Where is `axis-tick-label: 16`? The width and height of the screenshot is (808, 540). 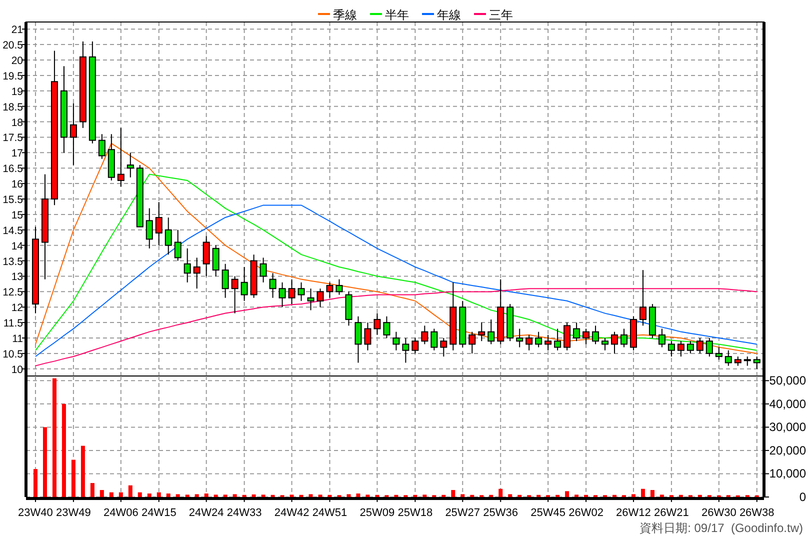
axis-tick-label: 16 is located at coordinates (17, 184).